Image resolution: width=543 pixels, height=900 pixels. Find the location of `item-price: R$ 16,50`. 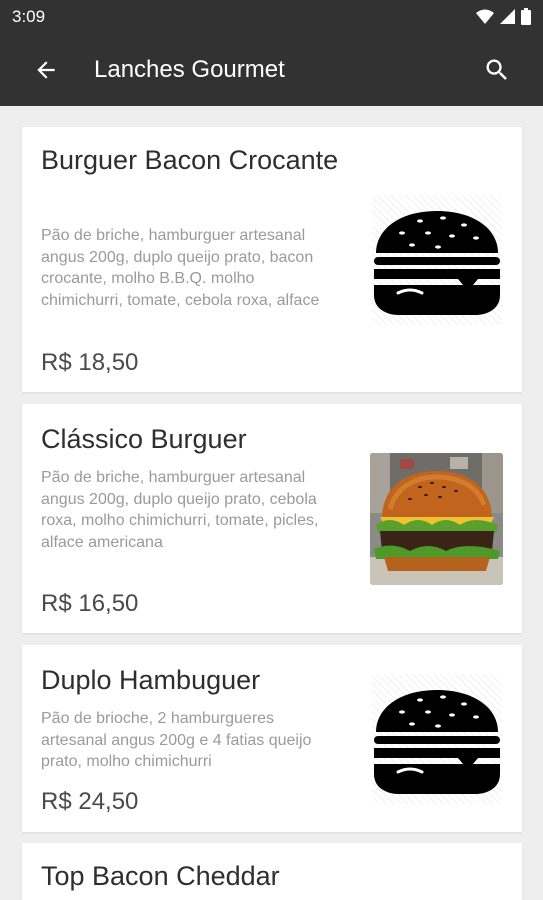

item-price: R$ 16,50 is located at coordinates (90, 603).